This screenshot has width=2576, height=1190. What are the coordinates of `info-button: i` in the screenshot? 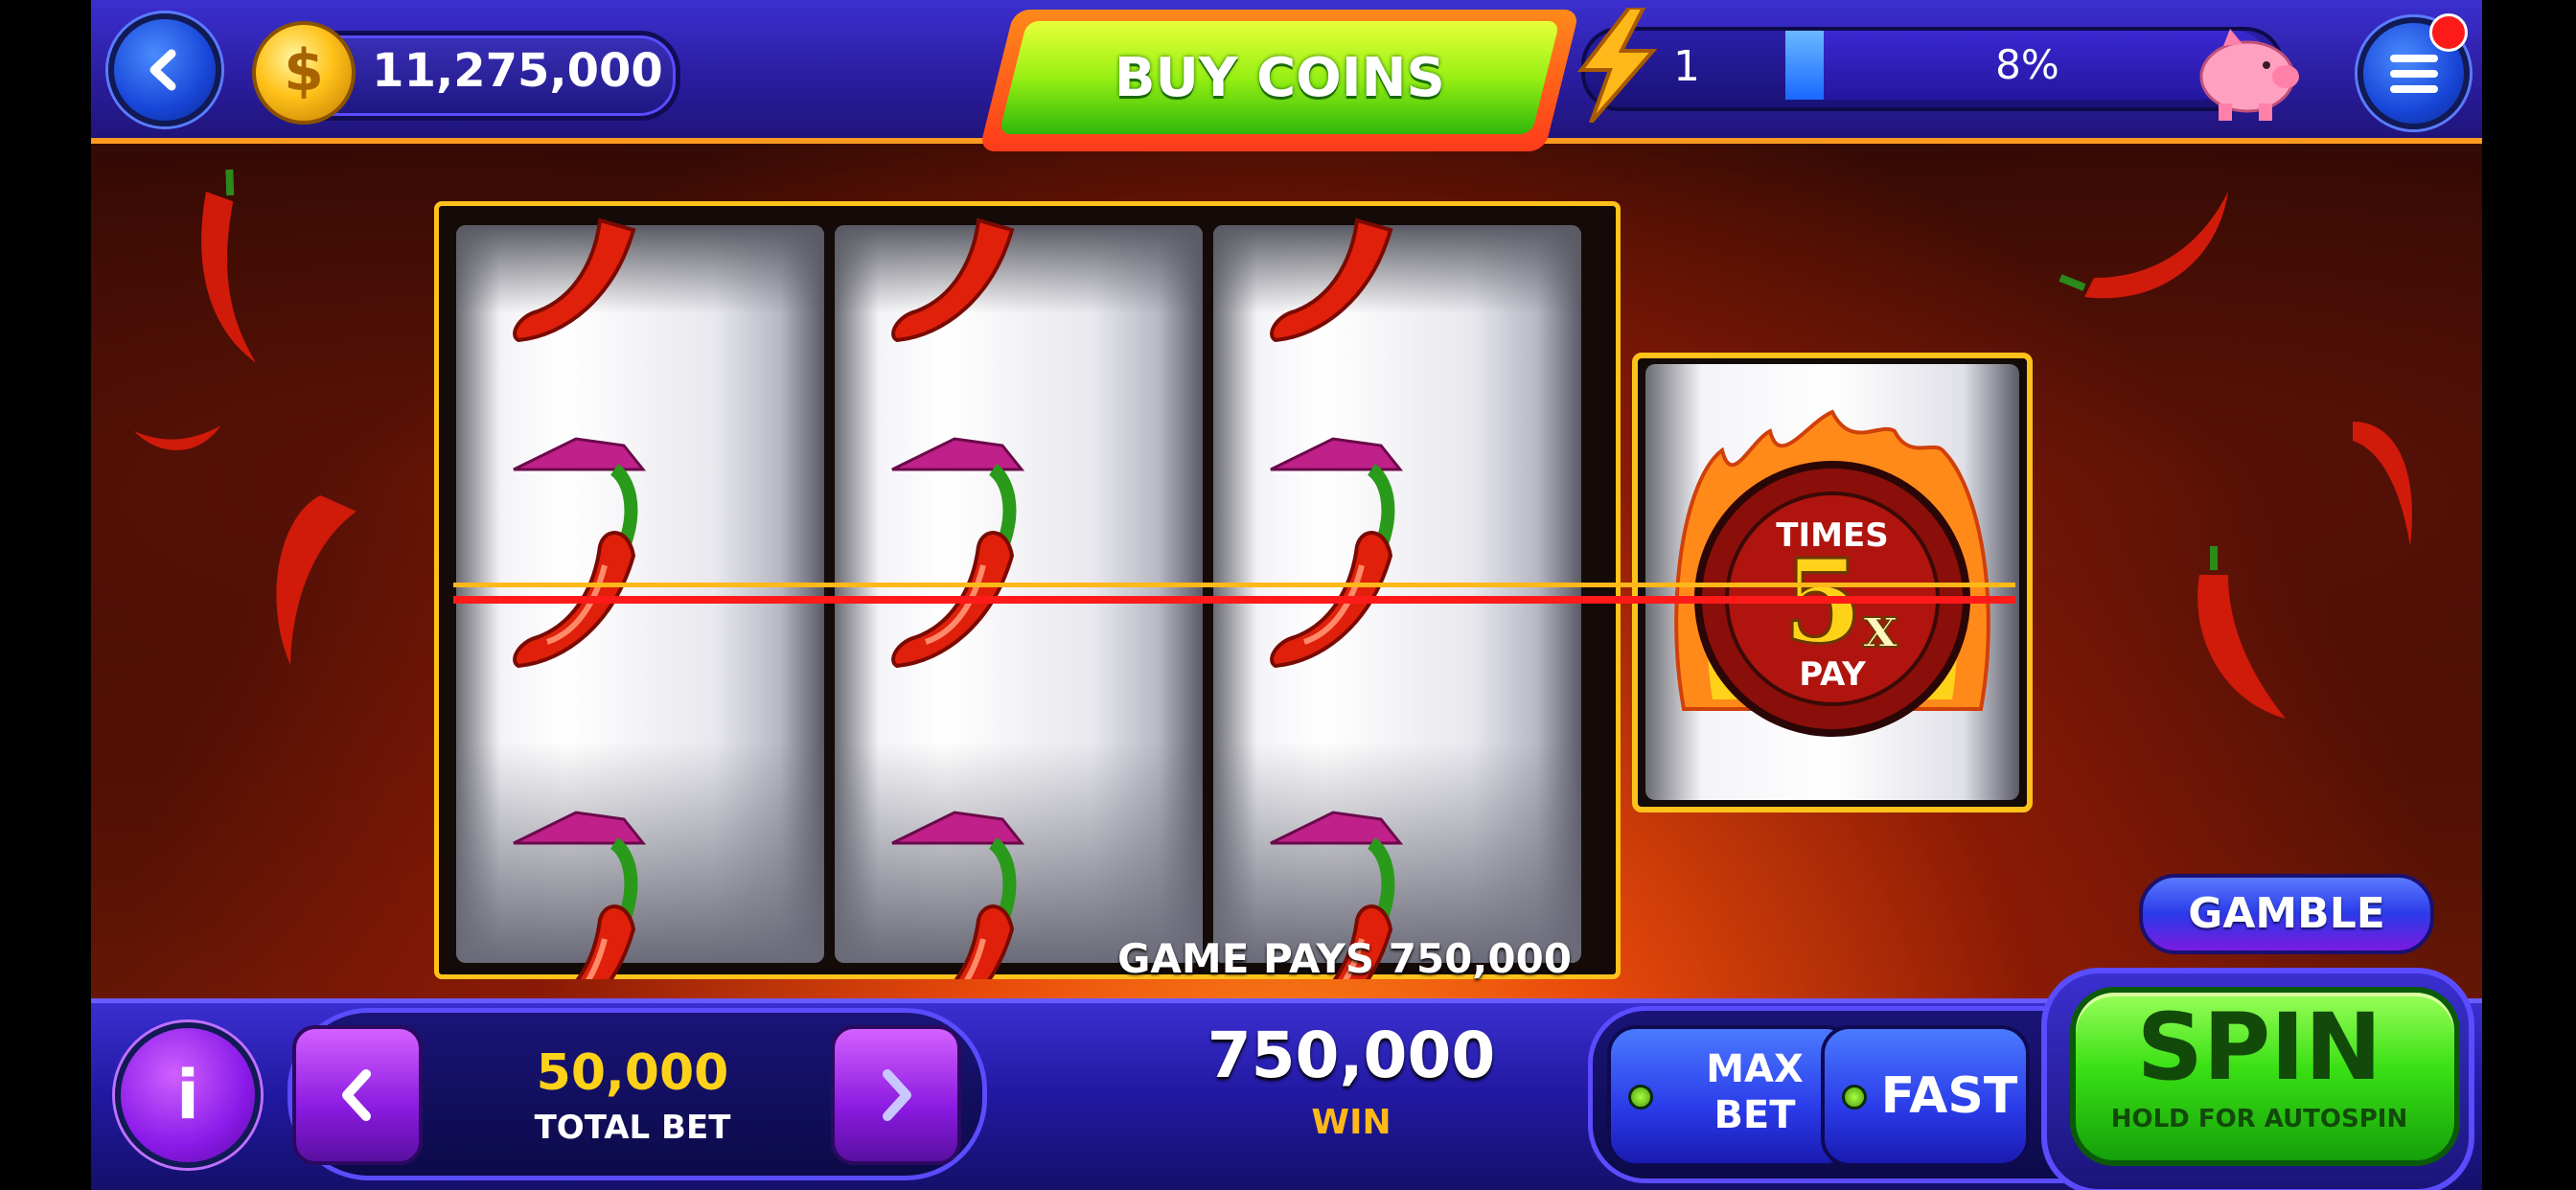 It's located at (188, 1095).